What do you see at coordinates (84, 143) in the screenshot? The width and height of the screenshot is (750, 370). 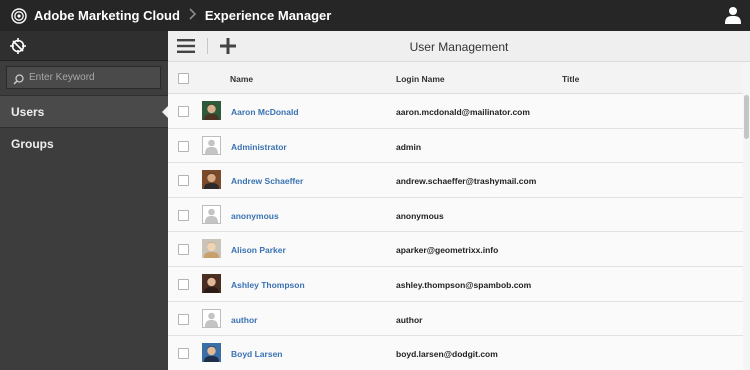 I see `sidebar-item-groups: Groups` at bounding box center [84, 143].